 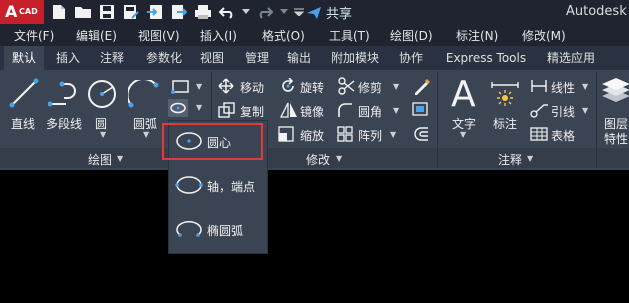 What do you see at coordinates (212, 58) in the screenshot?
I see `tab-view: 视图` at bounding box center [212, 58].